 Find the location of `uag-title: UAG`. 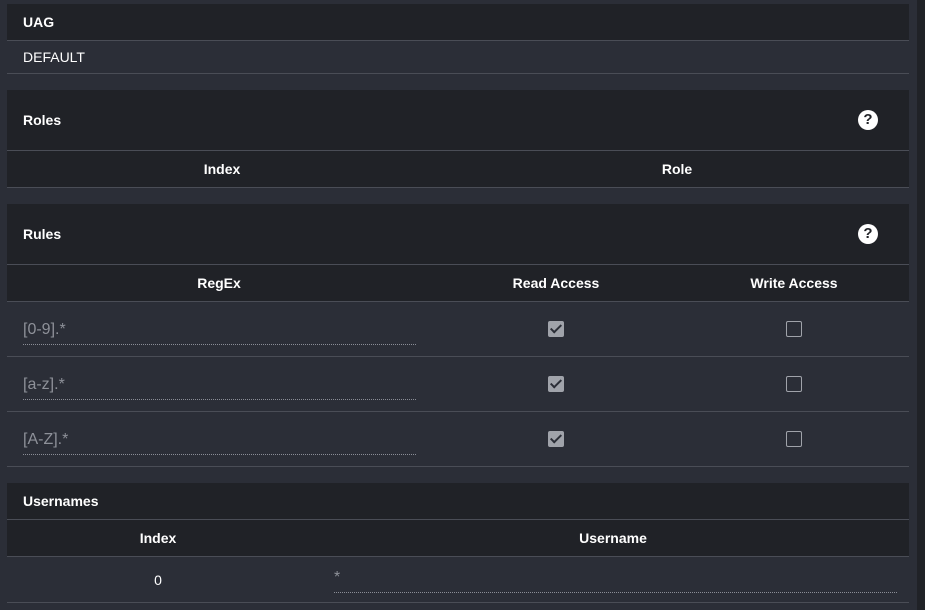

uag-title: UAG is located at coordinates (39, 22).